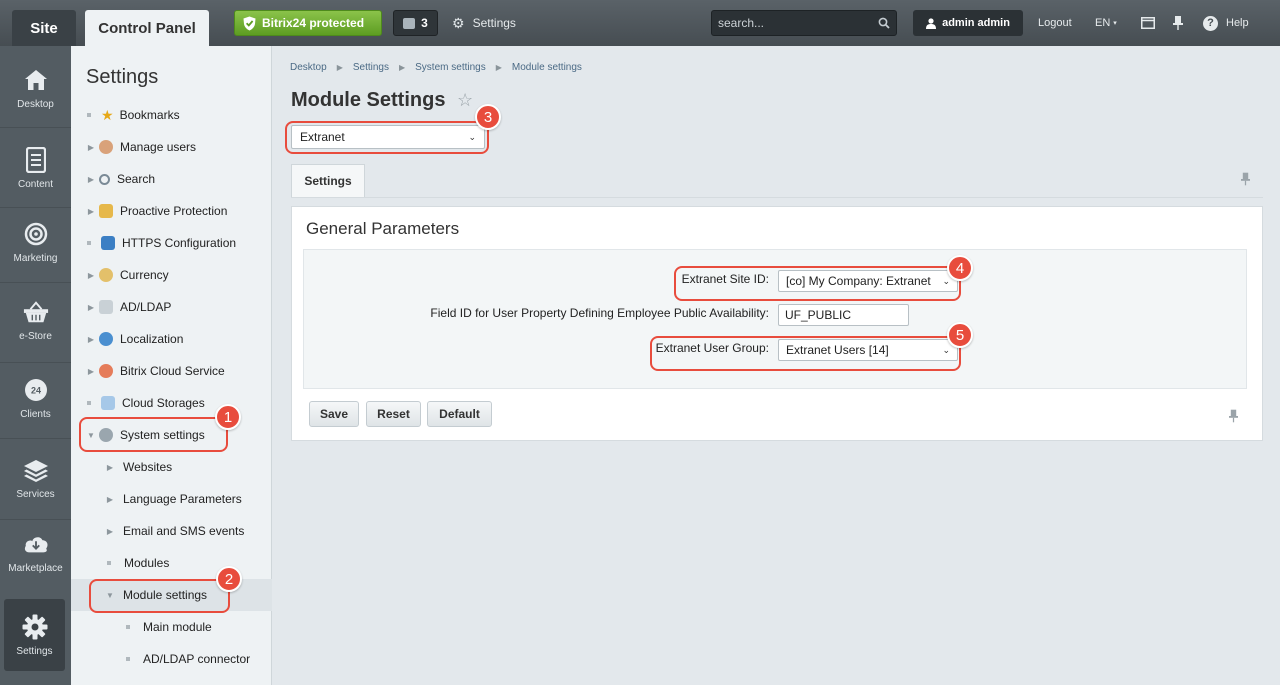 Image resolution: width=1280 pixels, height=685 pixels. Describe the element at coordinates (171, 179) in the screenshot. I see `menu-item-search: ▶ Search` at that location.